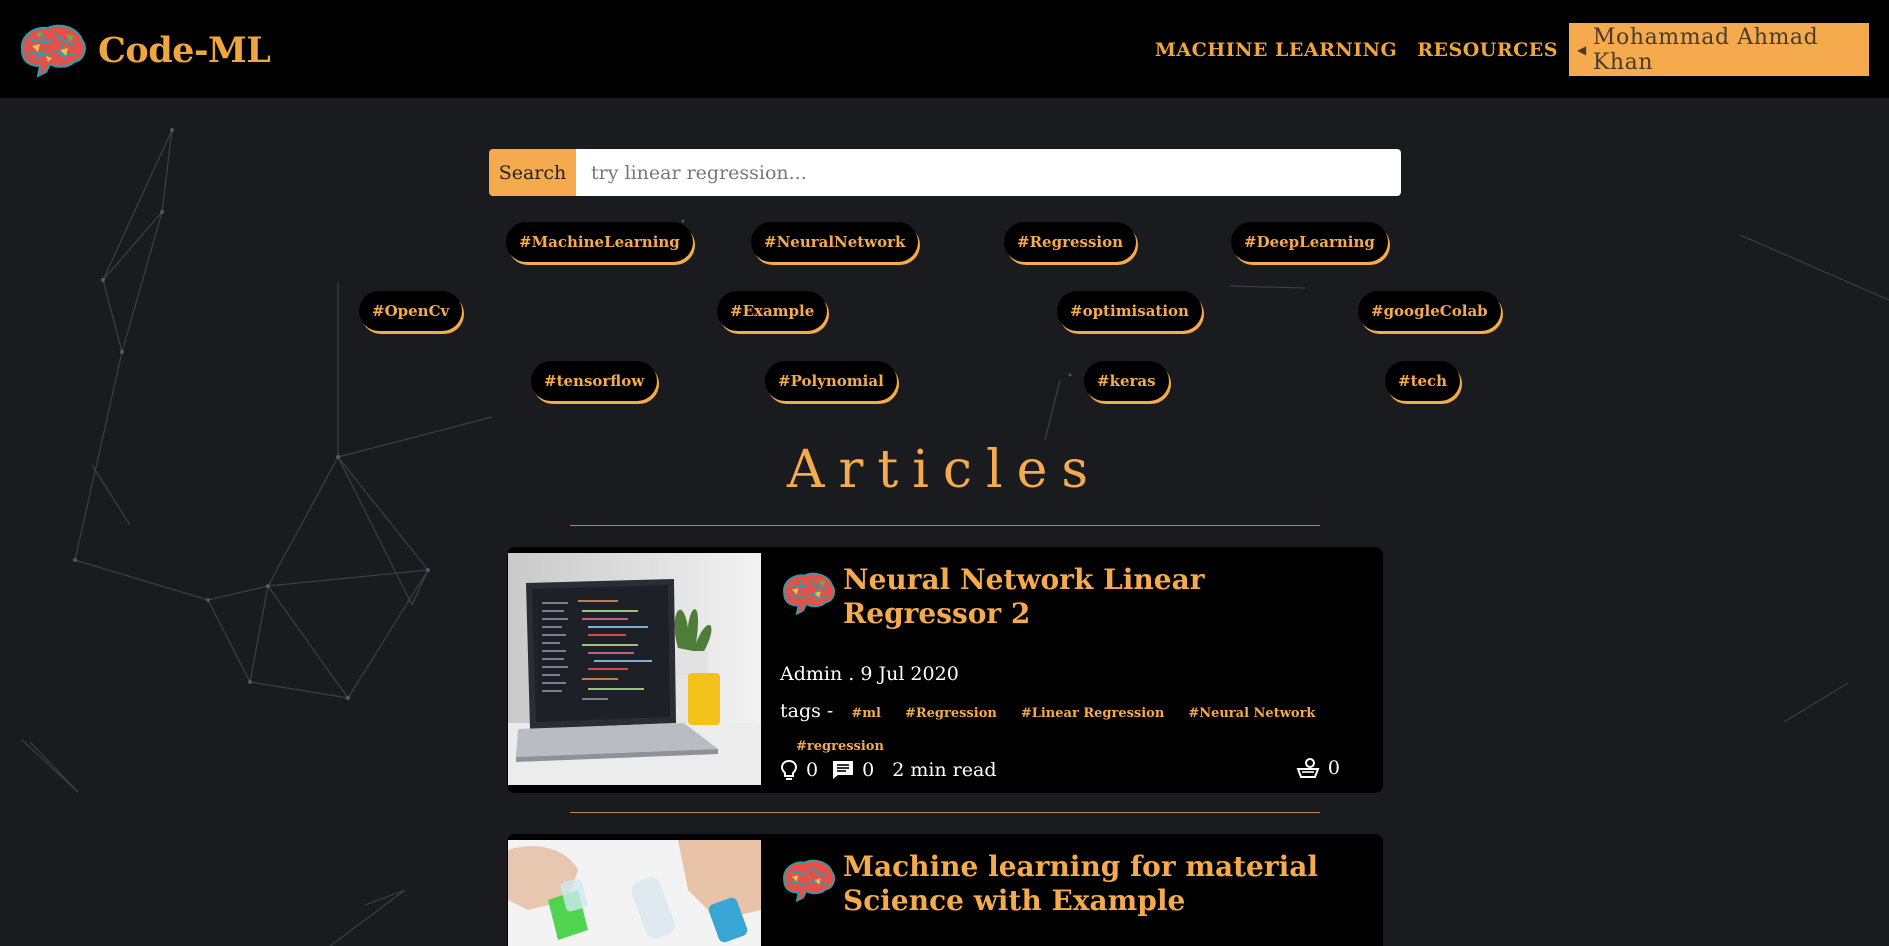 Image resolution: width=1889 pixels, height=946 pixels. I want to click on article-thumbnail-laptop, so click(634, 669).